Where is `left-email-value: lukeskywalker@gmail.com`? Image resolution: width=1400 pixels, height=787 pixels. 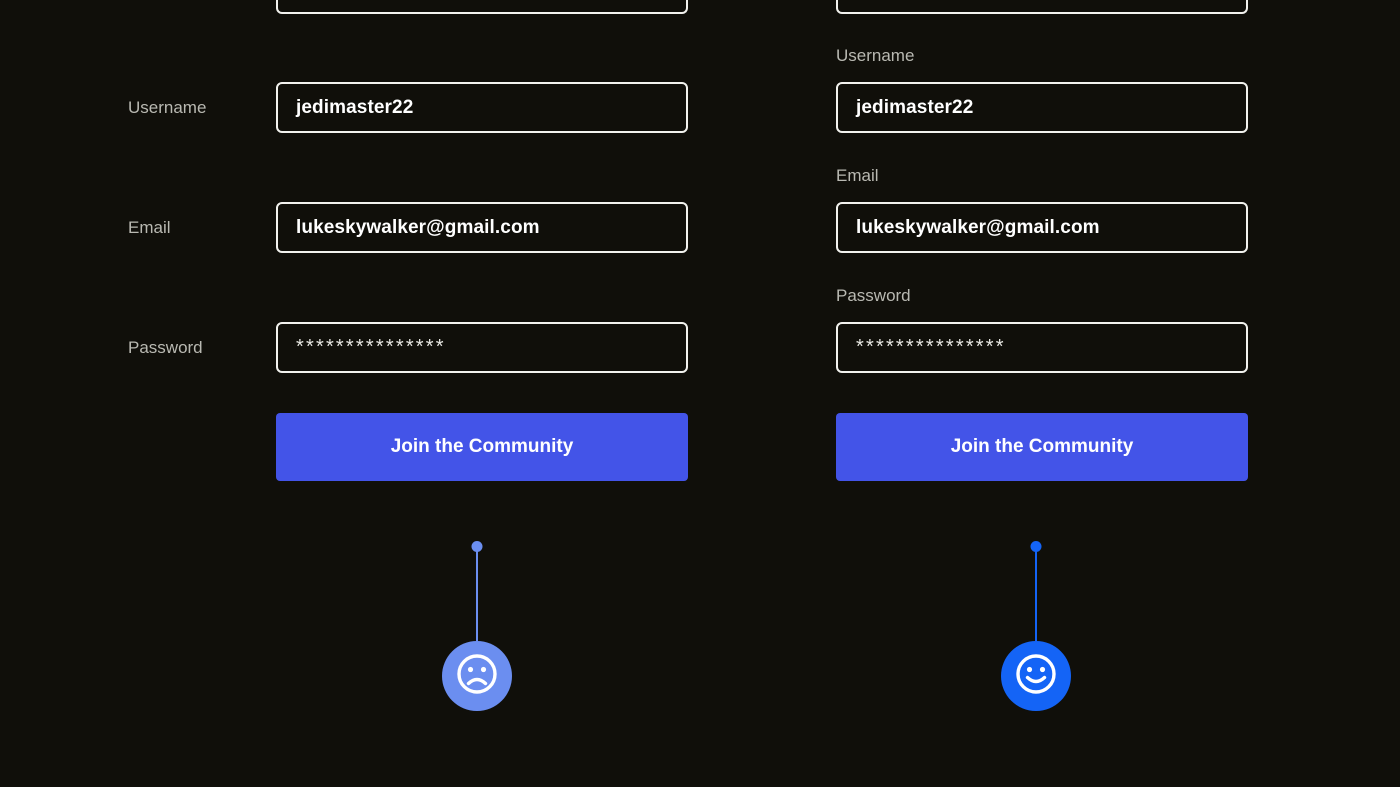
left-email-value: lukeskywalker@gmail.com is located at coordinates (418, 227).